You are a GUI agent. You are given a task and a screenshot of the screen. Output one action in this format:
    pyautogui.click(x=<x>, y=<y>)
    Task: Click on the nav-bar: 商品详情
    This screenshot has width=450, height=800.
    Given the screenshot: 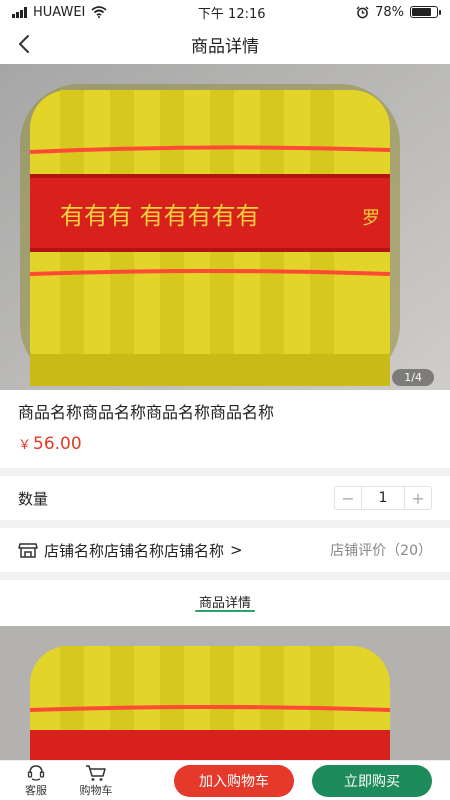 What is the action you would take?
    pyautogui.click(x=225, y=44)
    